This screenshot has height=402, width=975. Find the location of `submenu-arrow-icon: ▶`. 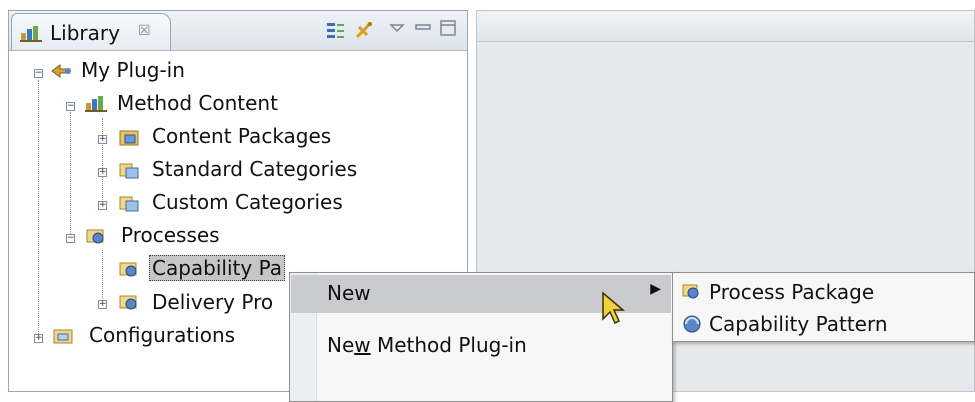

submenu-arrow-icon: ▶ is located at coordinates (655, 289).